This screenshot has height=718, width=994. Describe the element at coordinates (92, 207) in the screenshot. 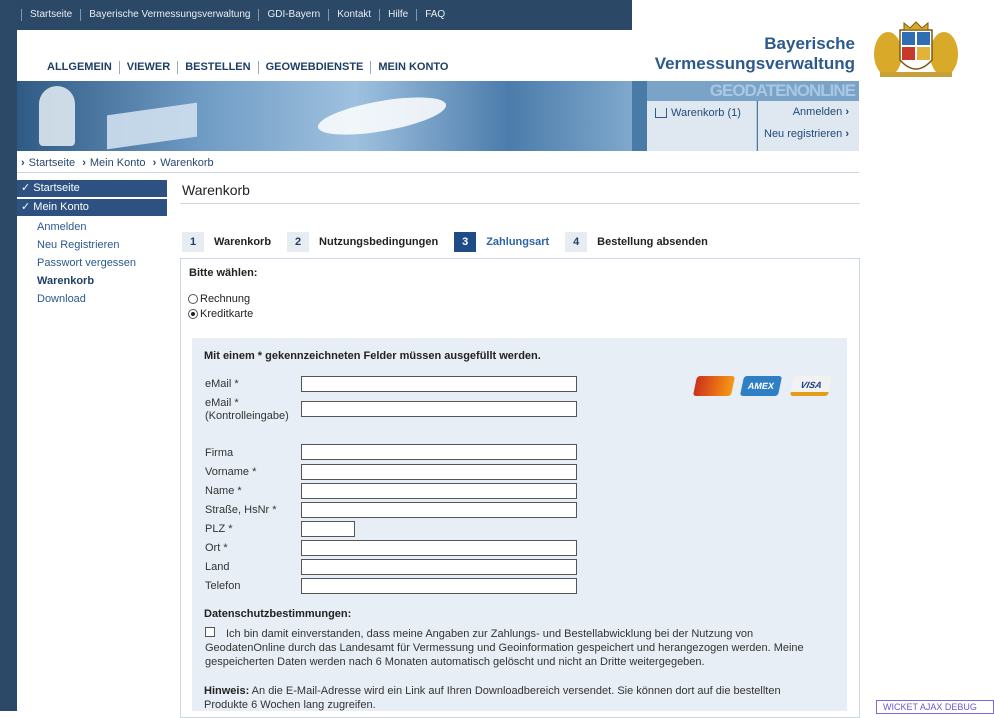

I see `sidebar-item-mein-konto: ✓ Mein Konto` at that location.